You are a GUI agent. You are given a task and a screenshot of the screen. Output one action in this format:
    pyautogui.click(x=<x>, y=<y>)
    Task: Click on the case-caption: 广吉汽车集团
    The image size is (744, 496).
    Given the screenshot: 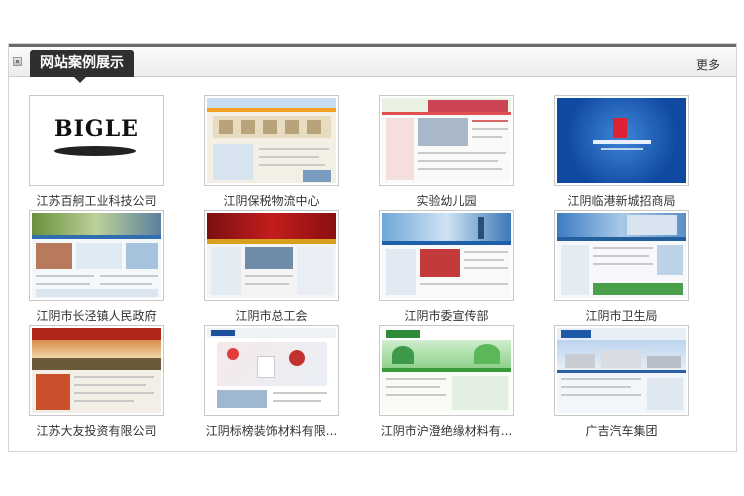 What is the action you would take?
    pyautogui.click(x=621, y=430)
    